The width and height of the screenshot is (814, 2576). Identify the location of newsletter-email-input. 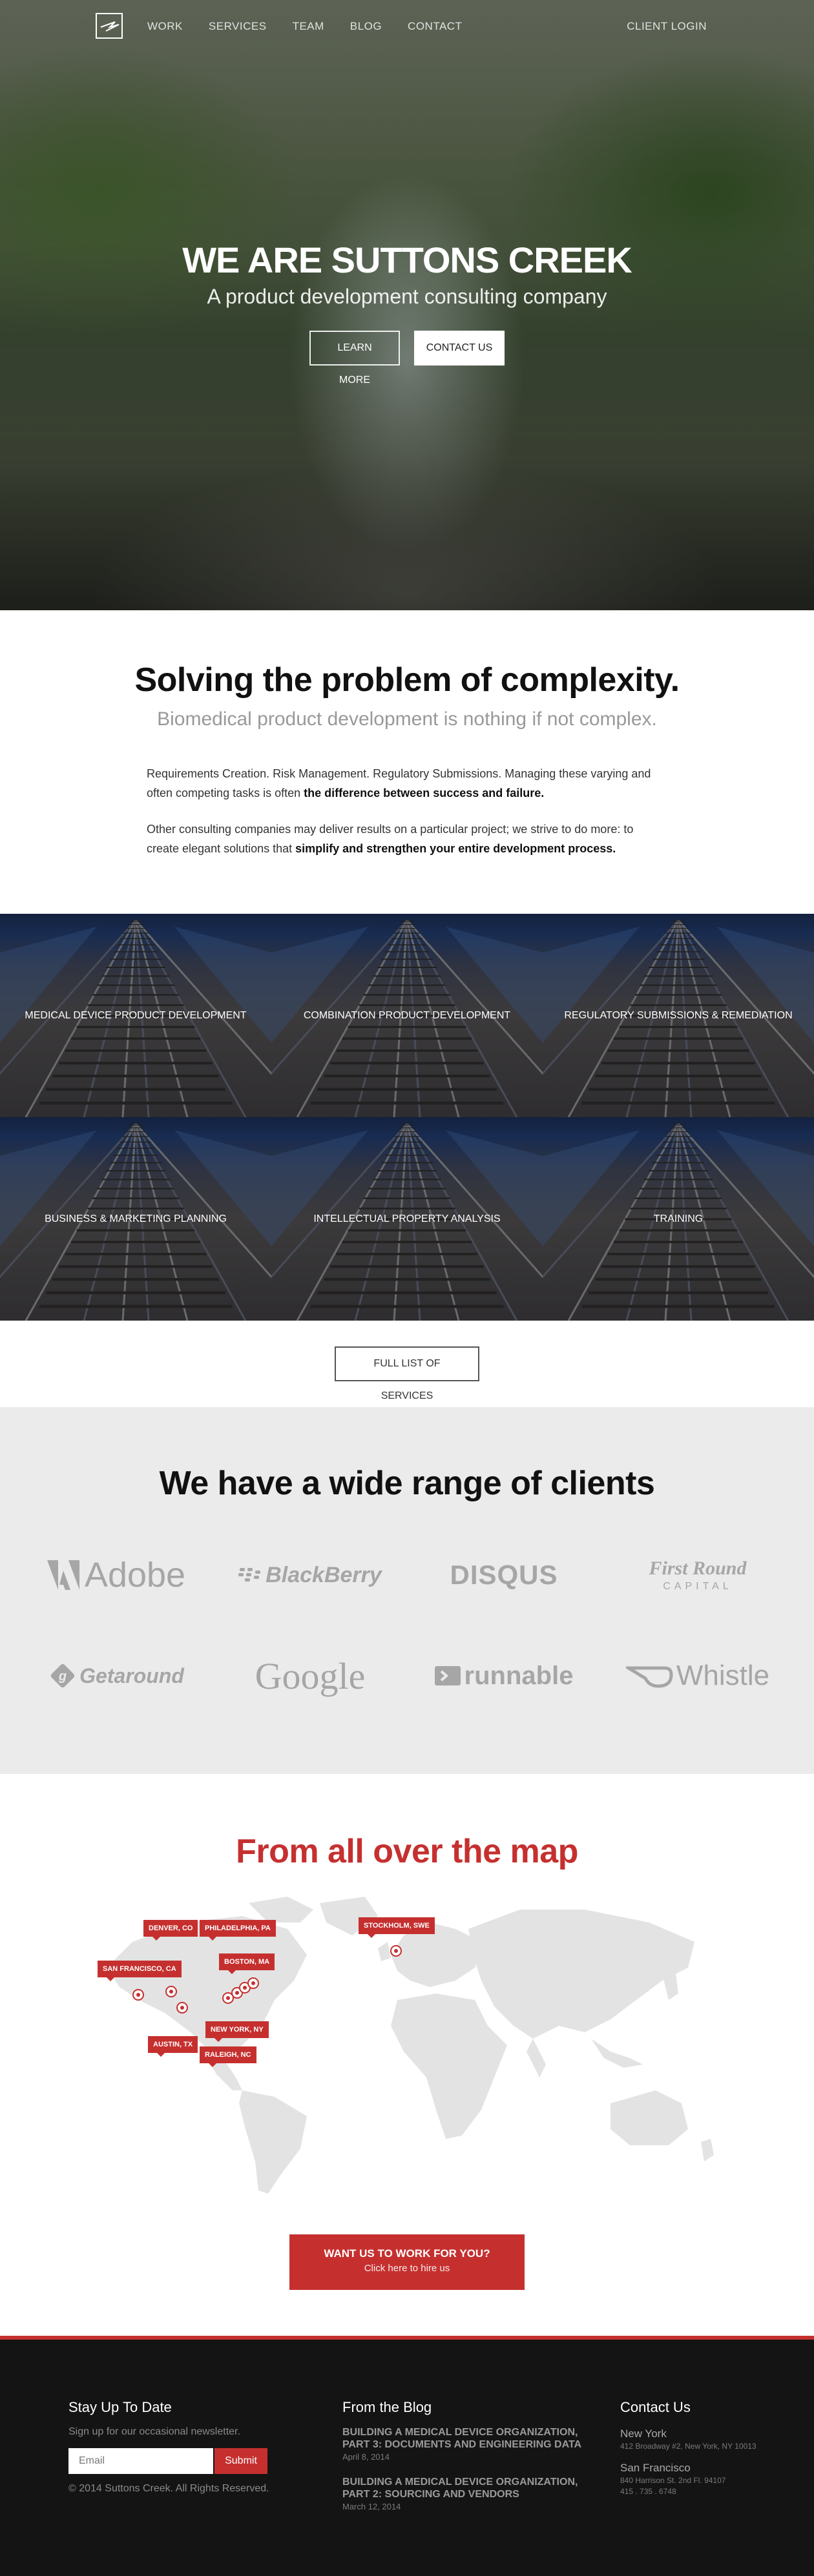
(141, 2461).